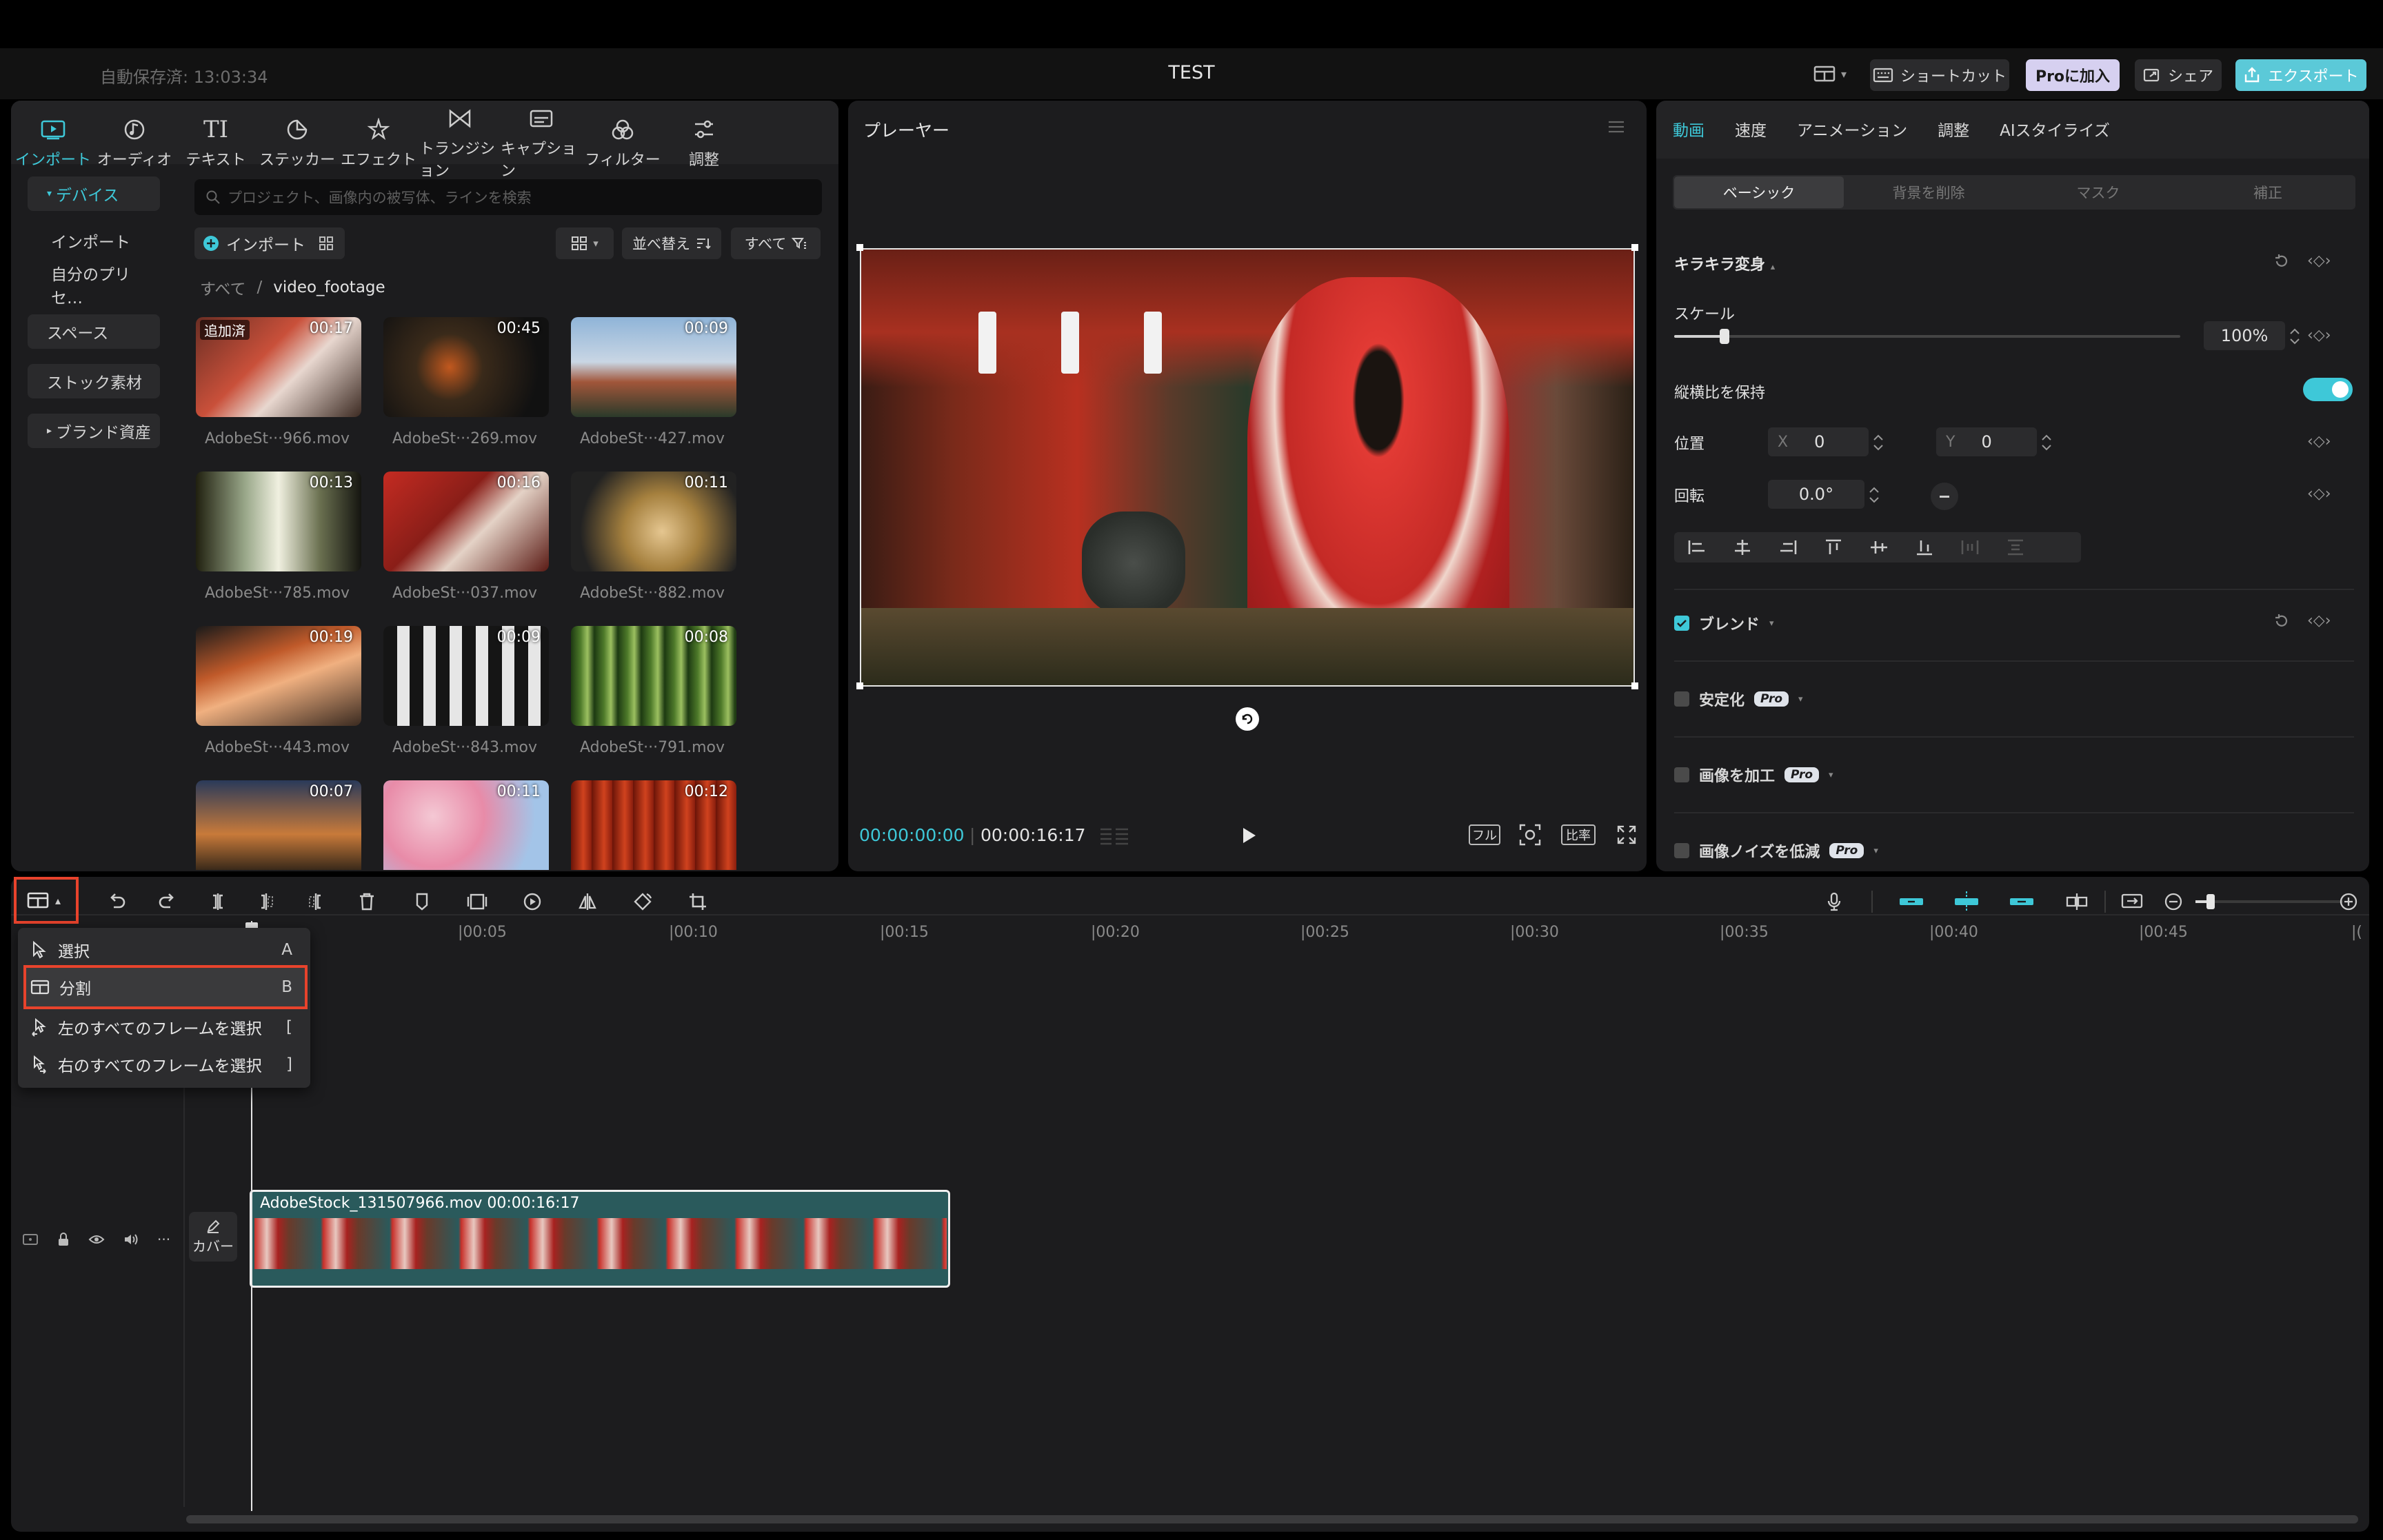  What do you see at coordinates (600, 1239) in the screenshot?
I see `timeline-video-clip: AdobeStock_131507966.mov 00:00:16:17` at bounding box center [600, 1239].